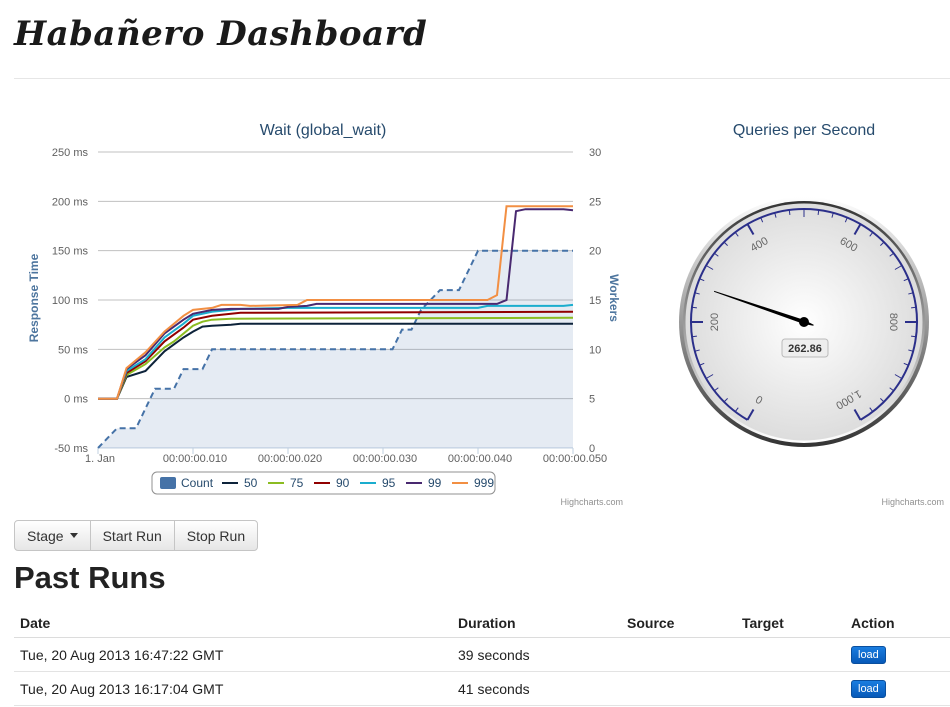  I want to click on left-axis-title: Response Time, so click(34, 297).